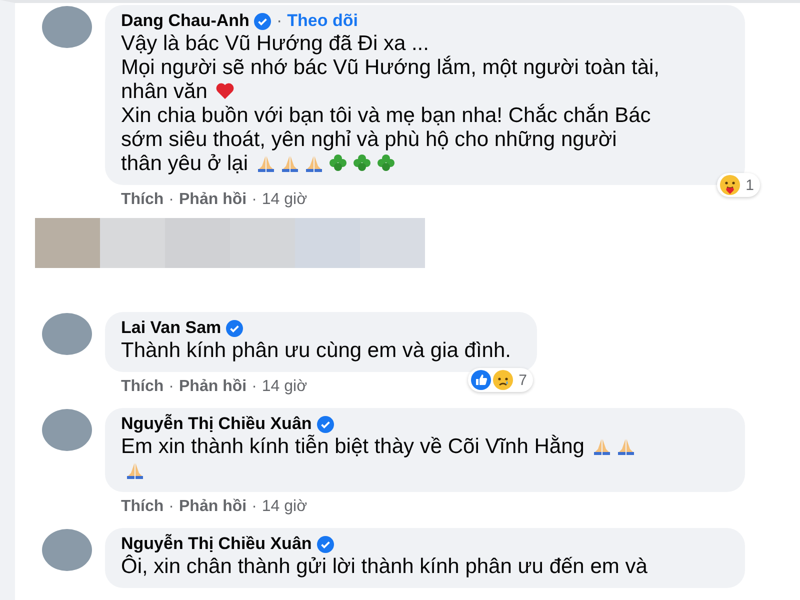 Image resolution: width=800 pixels, height=600 pixels. What do you see at coordinates (171, 328) in the screenshot?
I see `author-name: Lai Van Sam` at bounding box center [171, 328].